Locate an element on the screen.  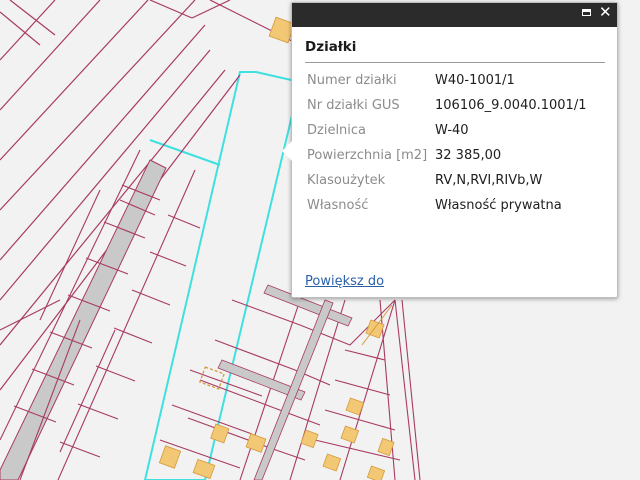
popup-pointer is located at coordinates (287, 151).